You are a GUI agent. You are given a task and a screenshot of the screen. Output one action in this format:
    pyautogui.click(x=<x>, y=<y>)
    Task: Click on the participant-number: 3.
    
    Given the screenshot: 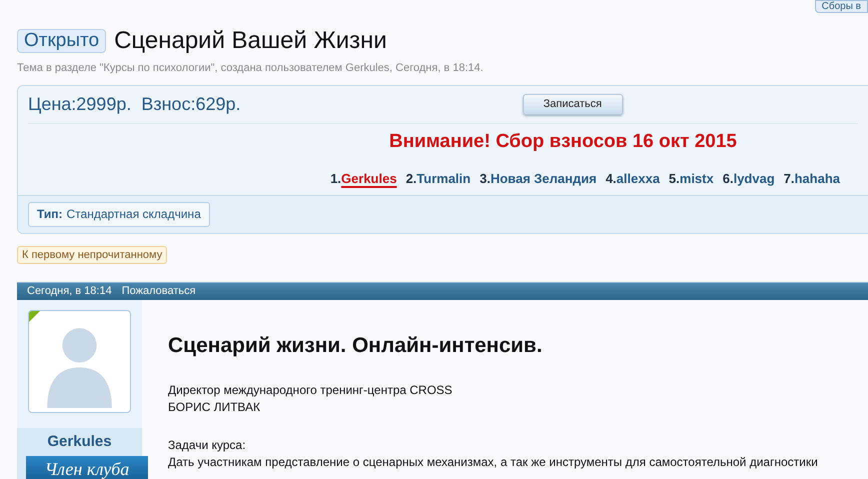 What is the action you would take?
    pyautogui.click(x=485, y=178)
    